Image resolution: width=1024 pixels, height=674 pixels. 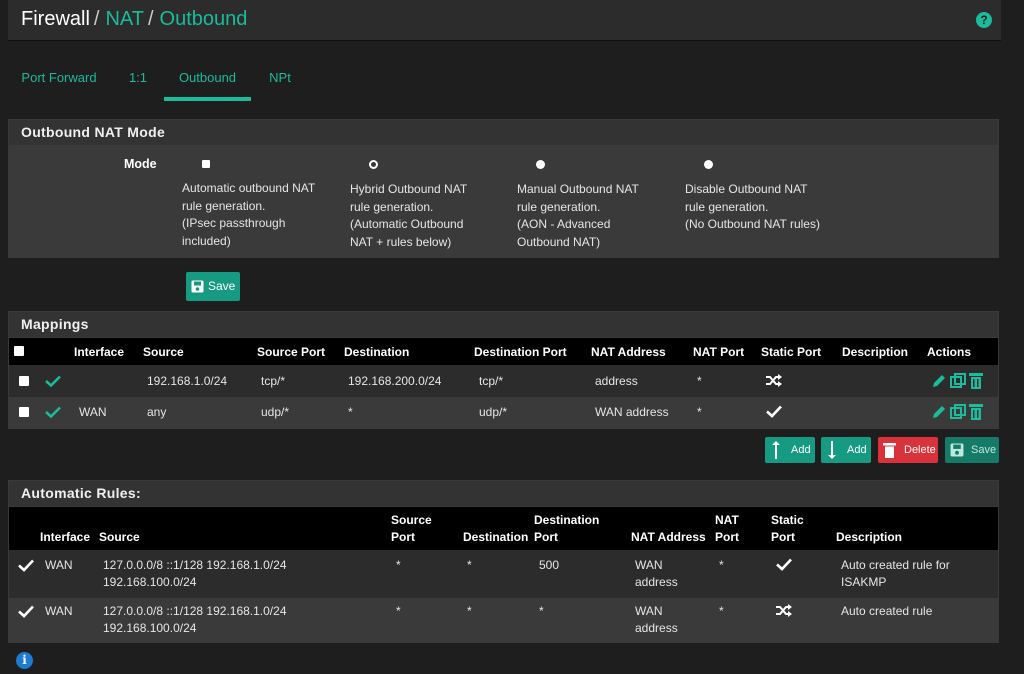 I want to click on save-icon, so click(x=957, y=450).